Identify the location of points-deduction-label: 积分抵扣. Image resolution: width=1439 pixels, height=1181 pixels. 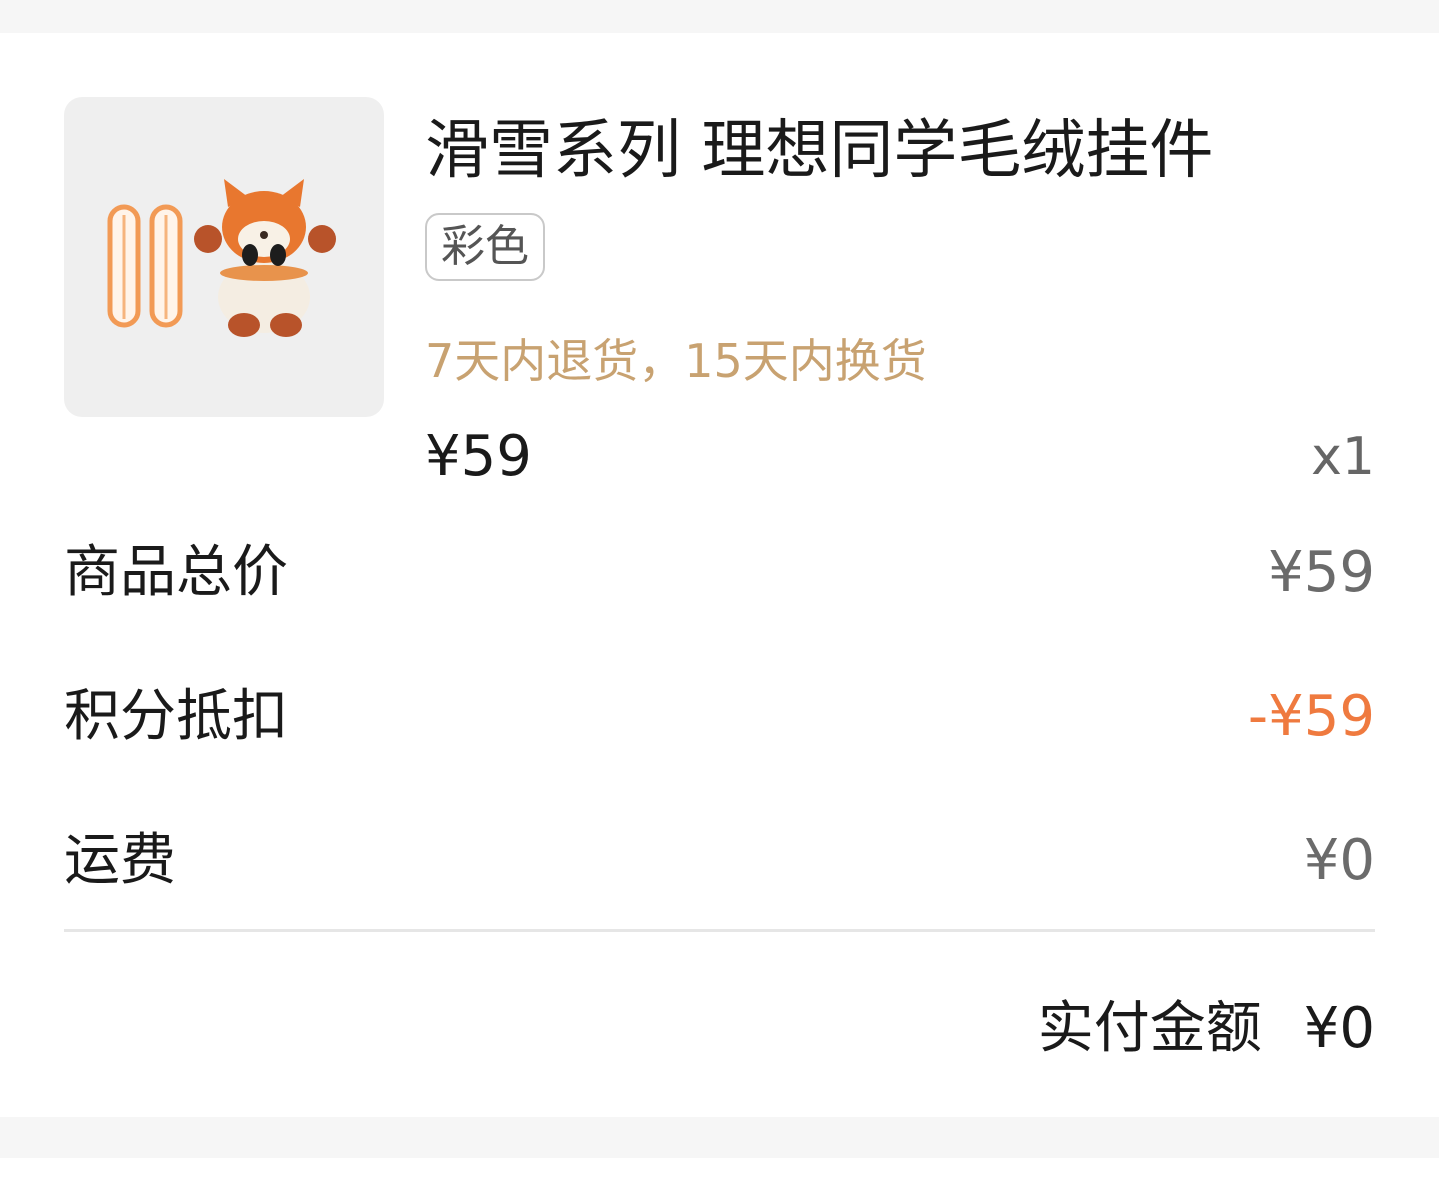
(176, 716).